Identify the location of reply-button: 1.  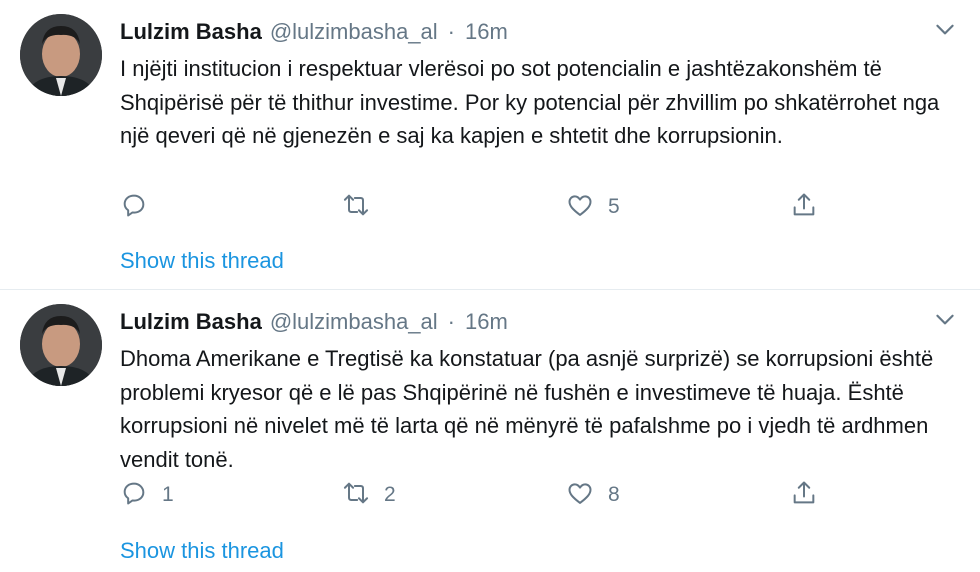
(147, 495).